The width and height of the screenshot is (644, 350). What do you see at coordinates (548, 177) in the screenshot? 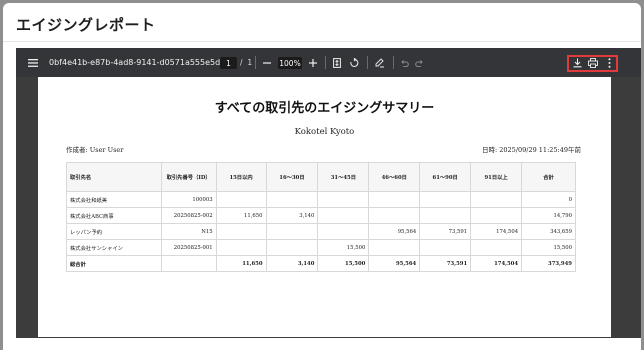
I see `column-header: 合計` at bounding box center [548, 177].